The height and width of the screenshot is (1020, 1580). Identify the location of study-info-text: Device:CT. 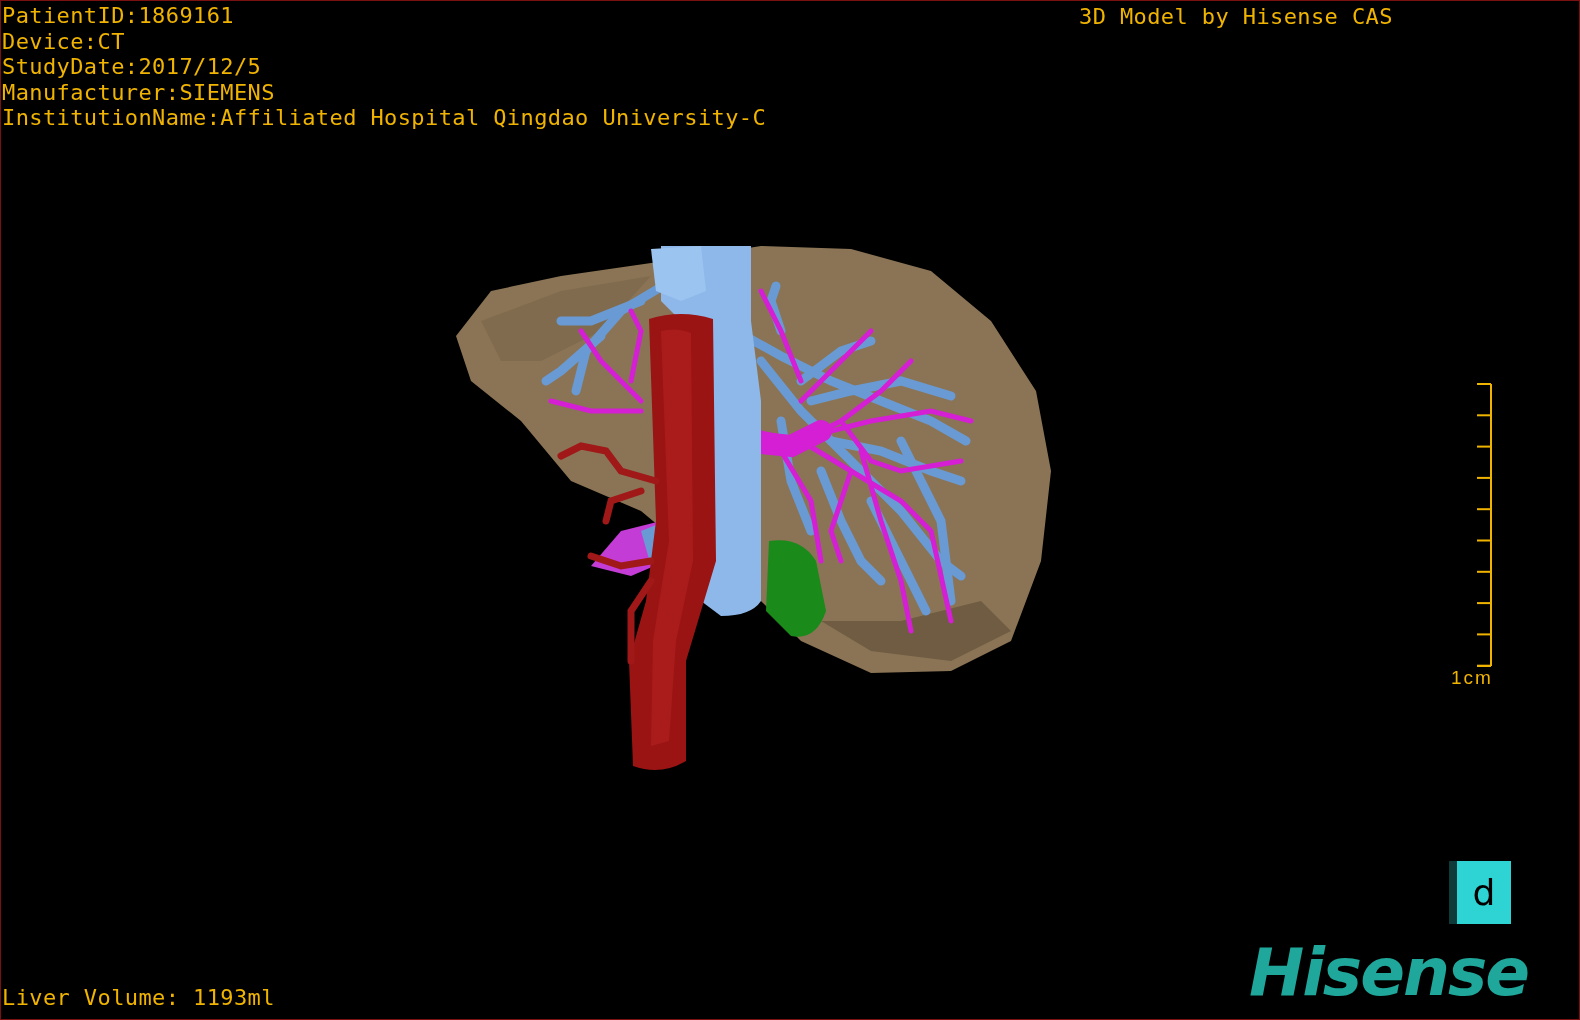
(64, 41).